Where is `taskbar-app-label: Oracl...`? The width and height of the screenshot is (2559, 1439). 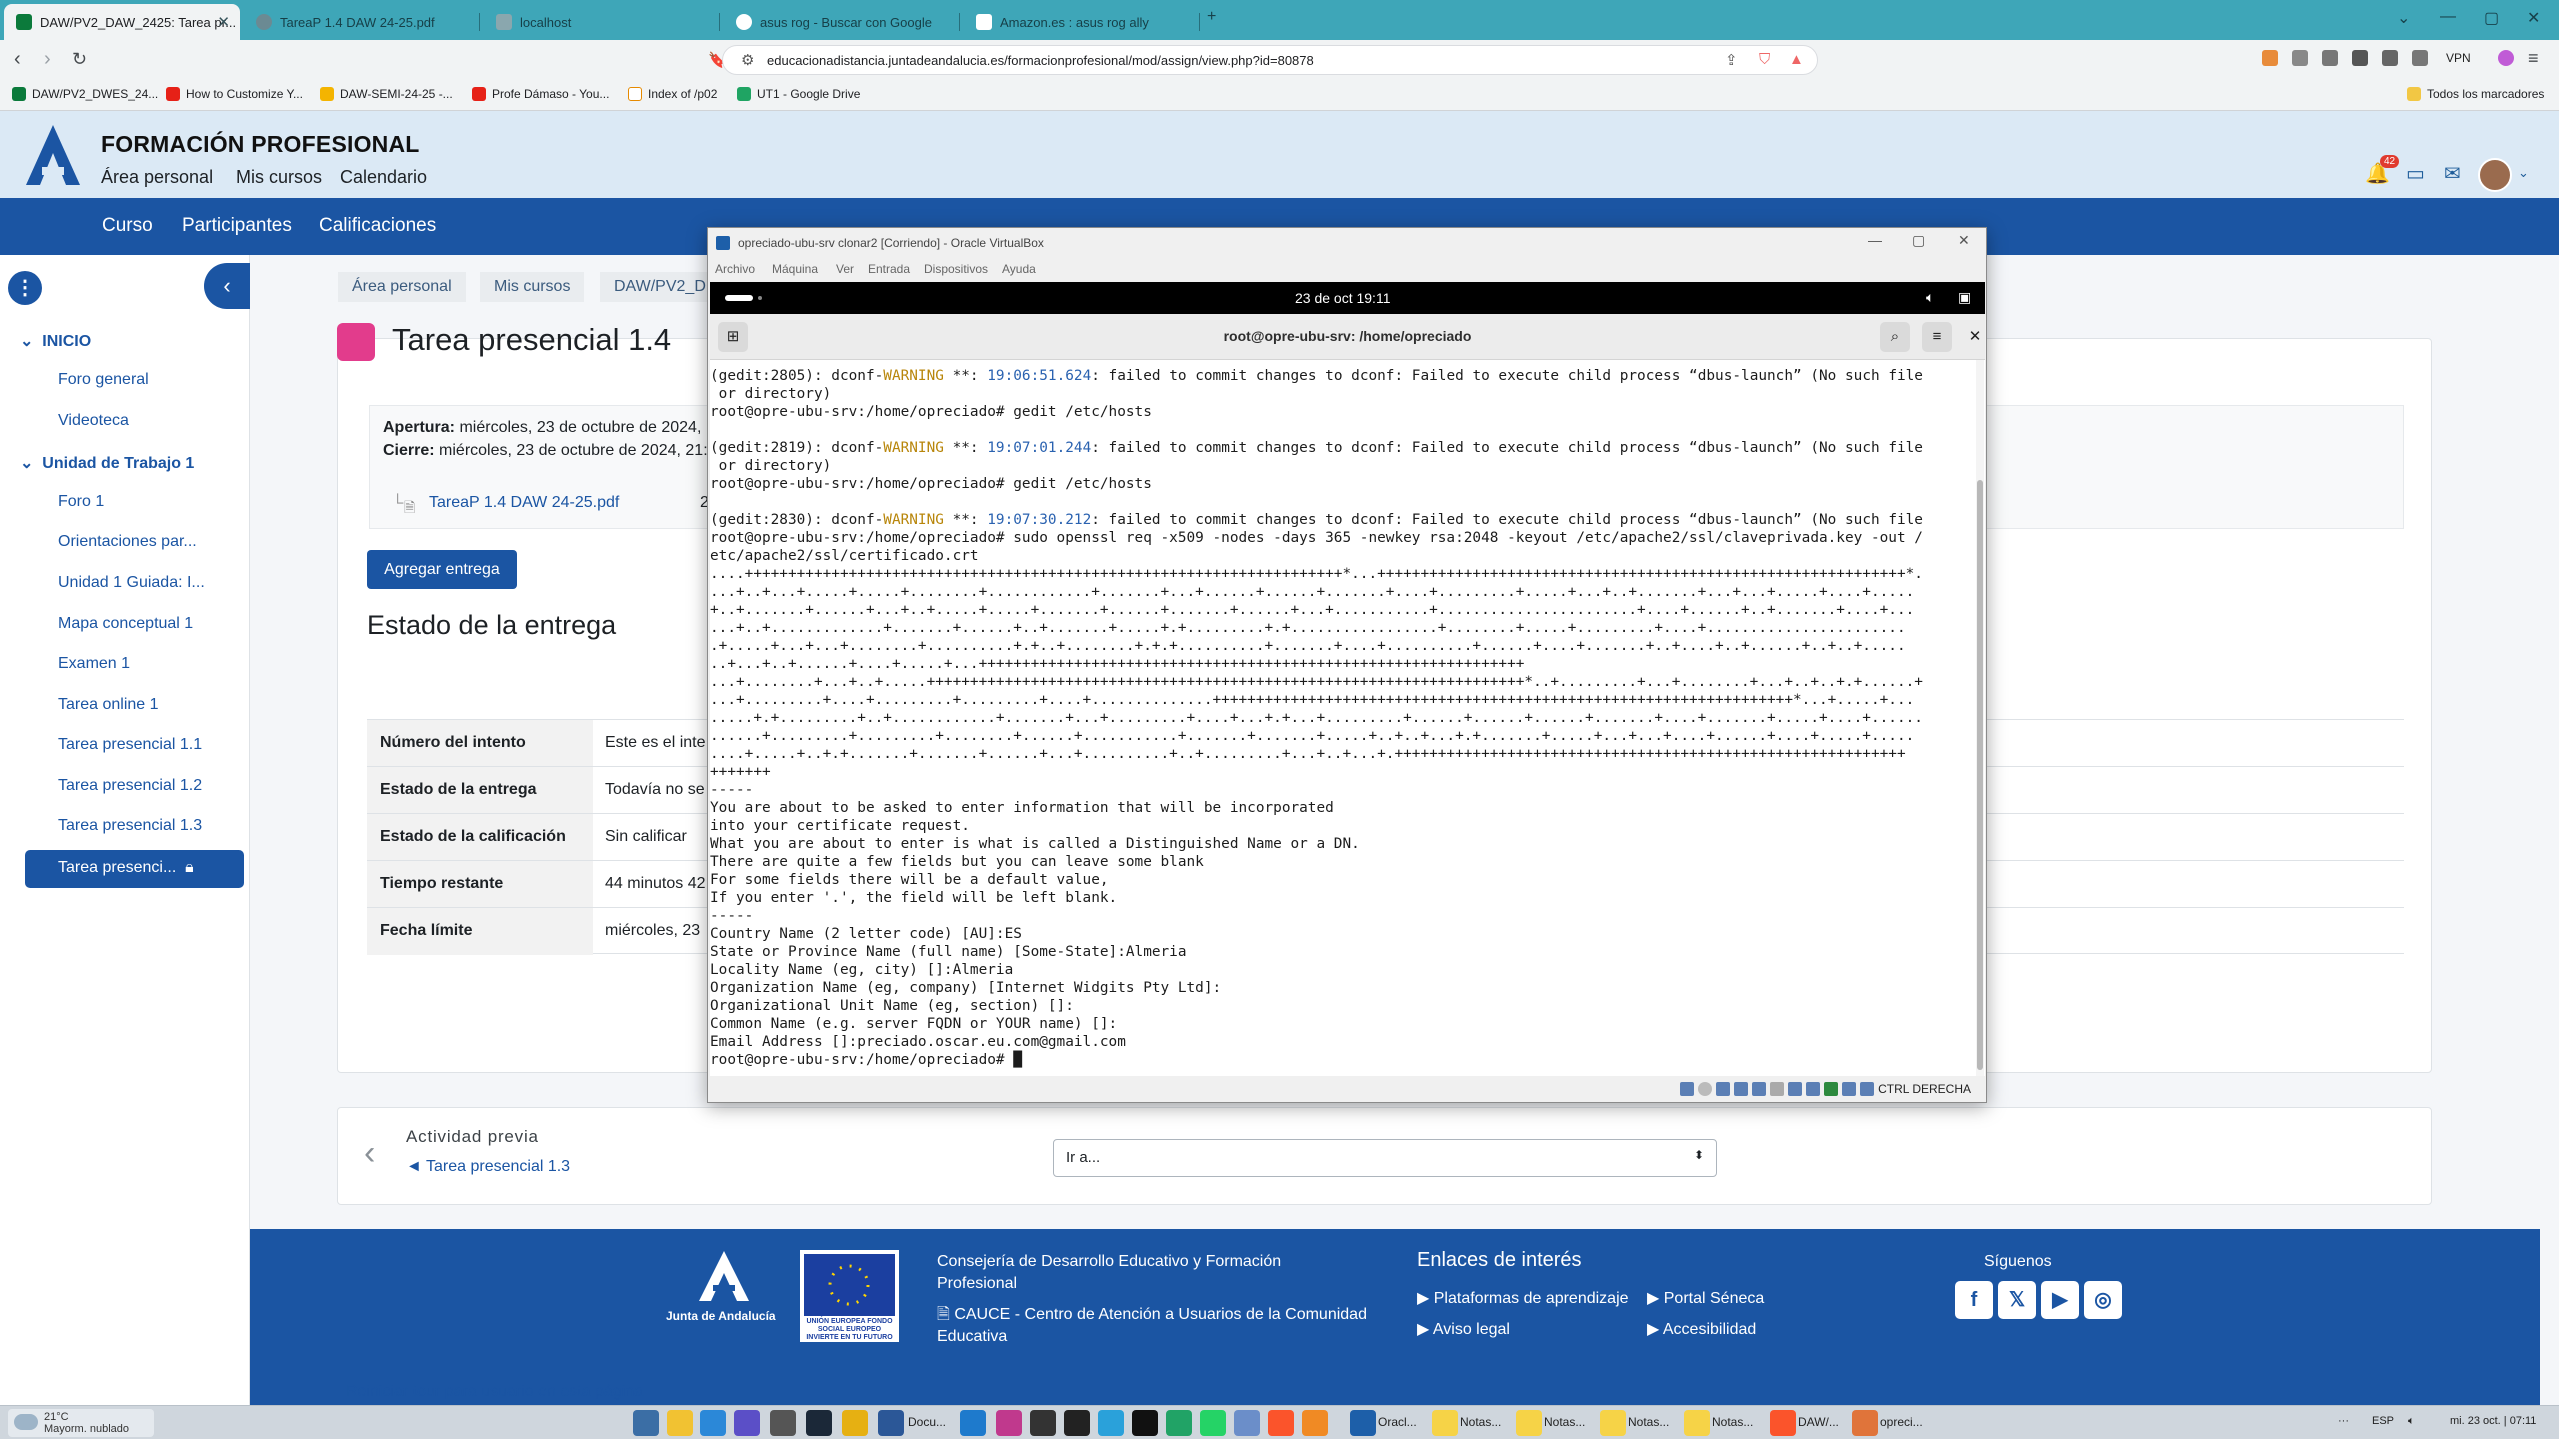 taskbar-app-label: Oracl... is located at coordinates (1397, 1422).